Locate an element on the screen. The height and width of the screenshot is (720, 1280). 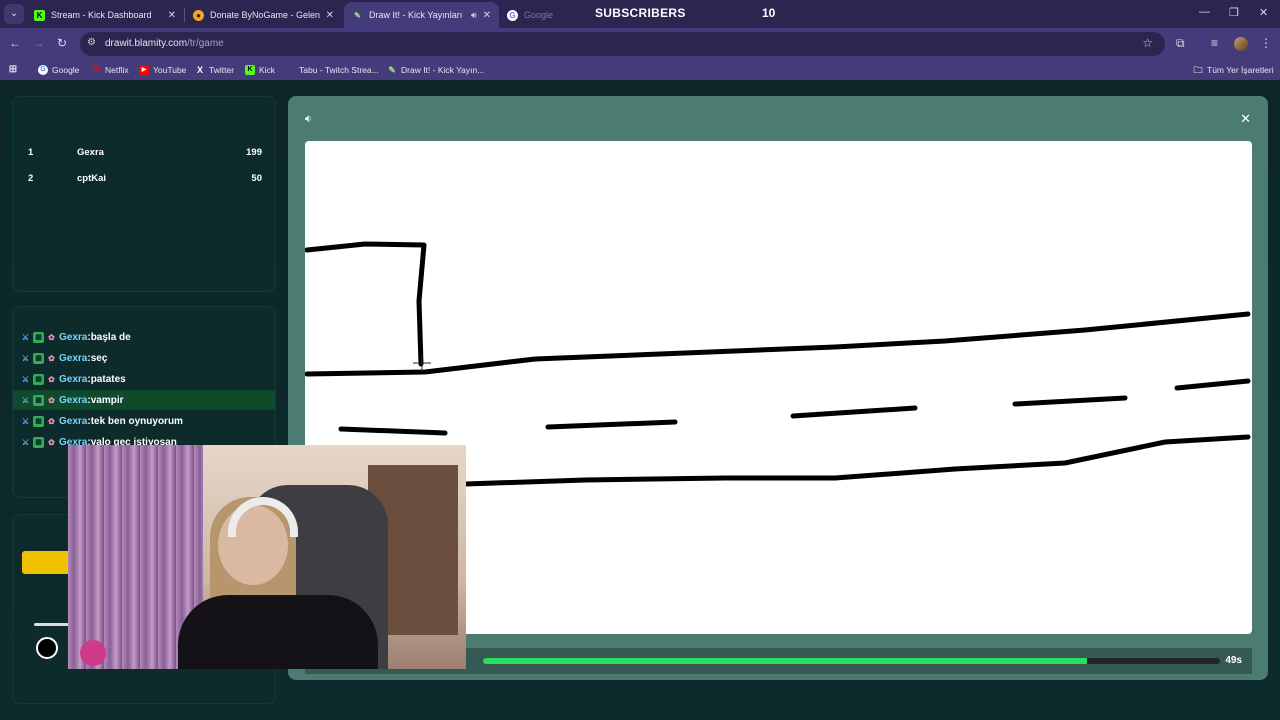
tab-kick-dashboard: K Stream - Kick Dashboard ✕ is located at coordinates (105, 15).